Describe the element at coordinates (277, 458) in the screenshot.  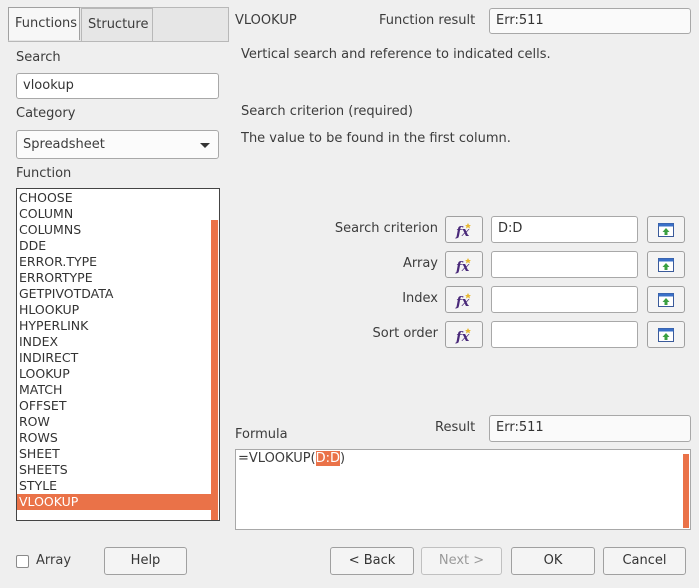
I see `formula-prefix: =VLOOKUP(` at that location.